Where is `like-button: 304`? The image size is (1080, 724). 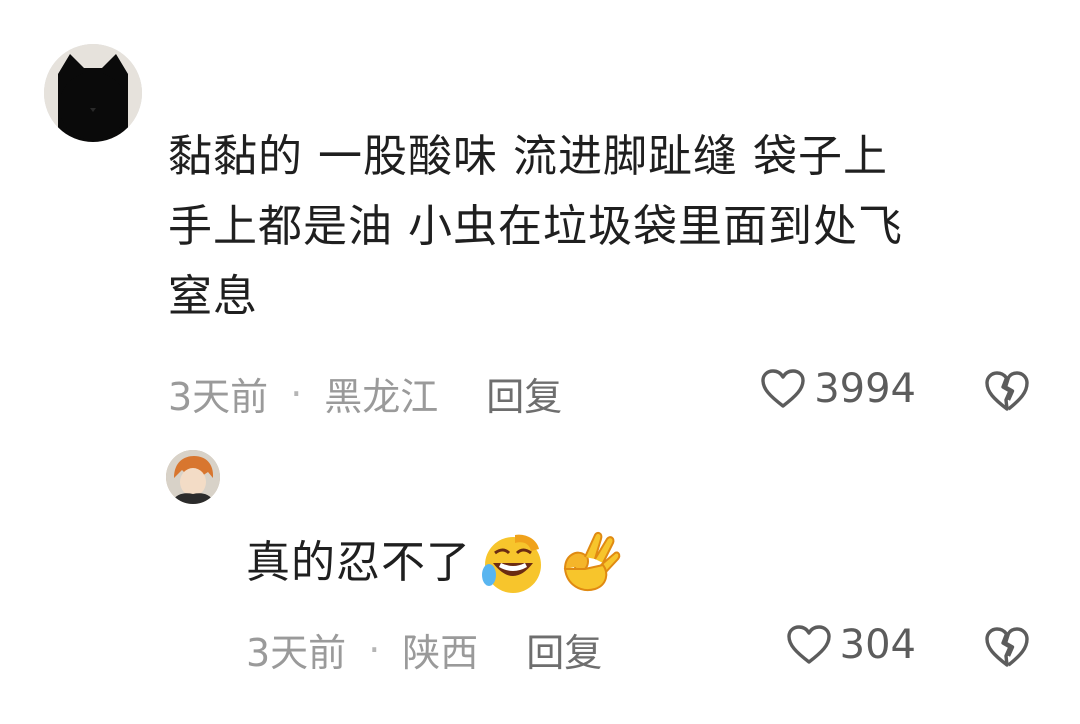 like-button: 304 is located at coordinates (851, 645).